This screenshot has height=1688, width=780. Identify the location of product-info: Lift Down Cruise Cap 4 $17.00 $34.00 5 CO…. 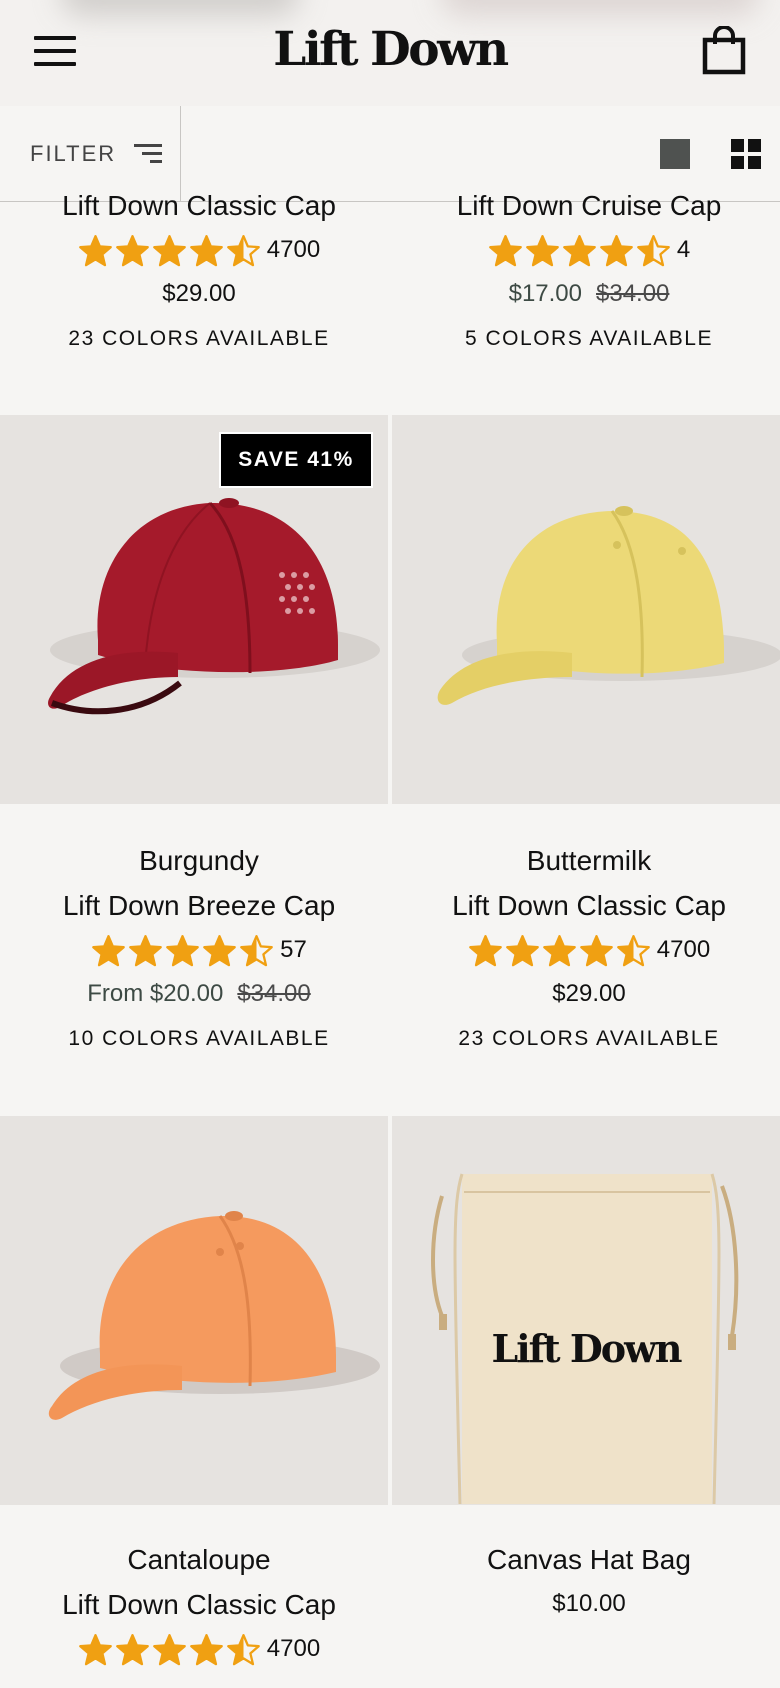
(587, 272).